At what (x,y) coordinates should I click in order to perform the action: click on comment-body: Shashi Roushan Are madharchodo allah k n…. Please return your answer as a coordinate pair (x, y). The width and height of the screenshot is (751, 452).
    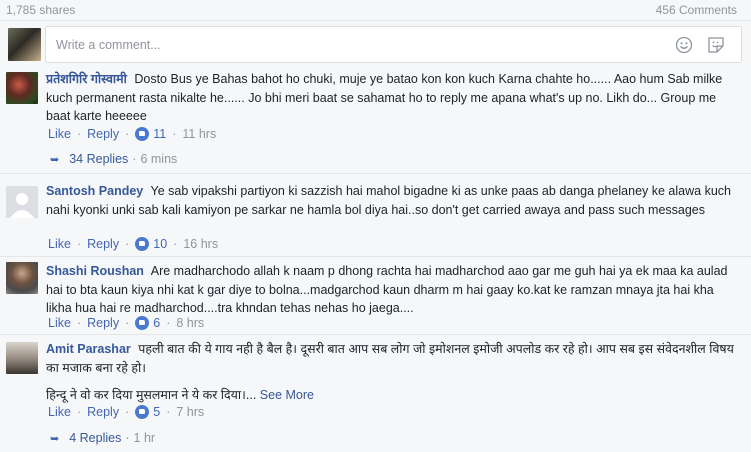
    Looking at the image, I should click on (391, 290).